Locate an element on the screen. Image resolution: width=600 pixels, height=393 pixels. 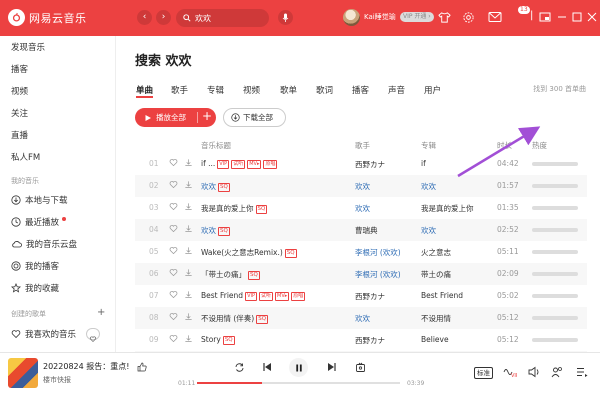
volume-icon is located at coordinates (534, 372).